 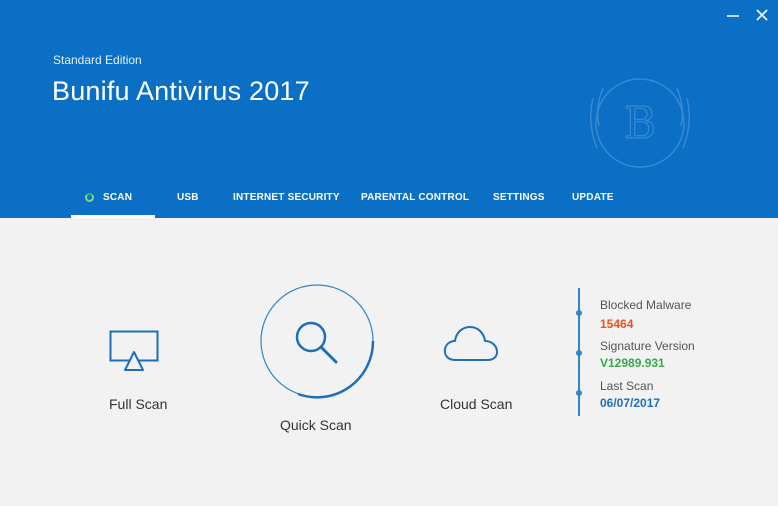 I want to click on tab-internet-security: INTERNET SECURITY, so click(x=286, y=202).